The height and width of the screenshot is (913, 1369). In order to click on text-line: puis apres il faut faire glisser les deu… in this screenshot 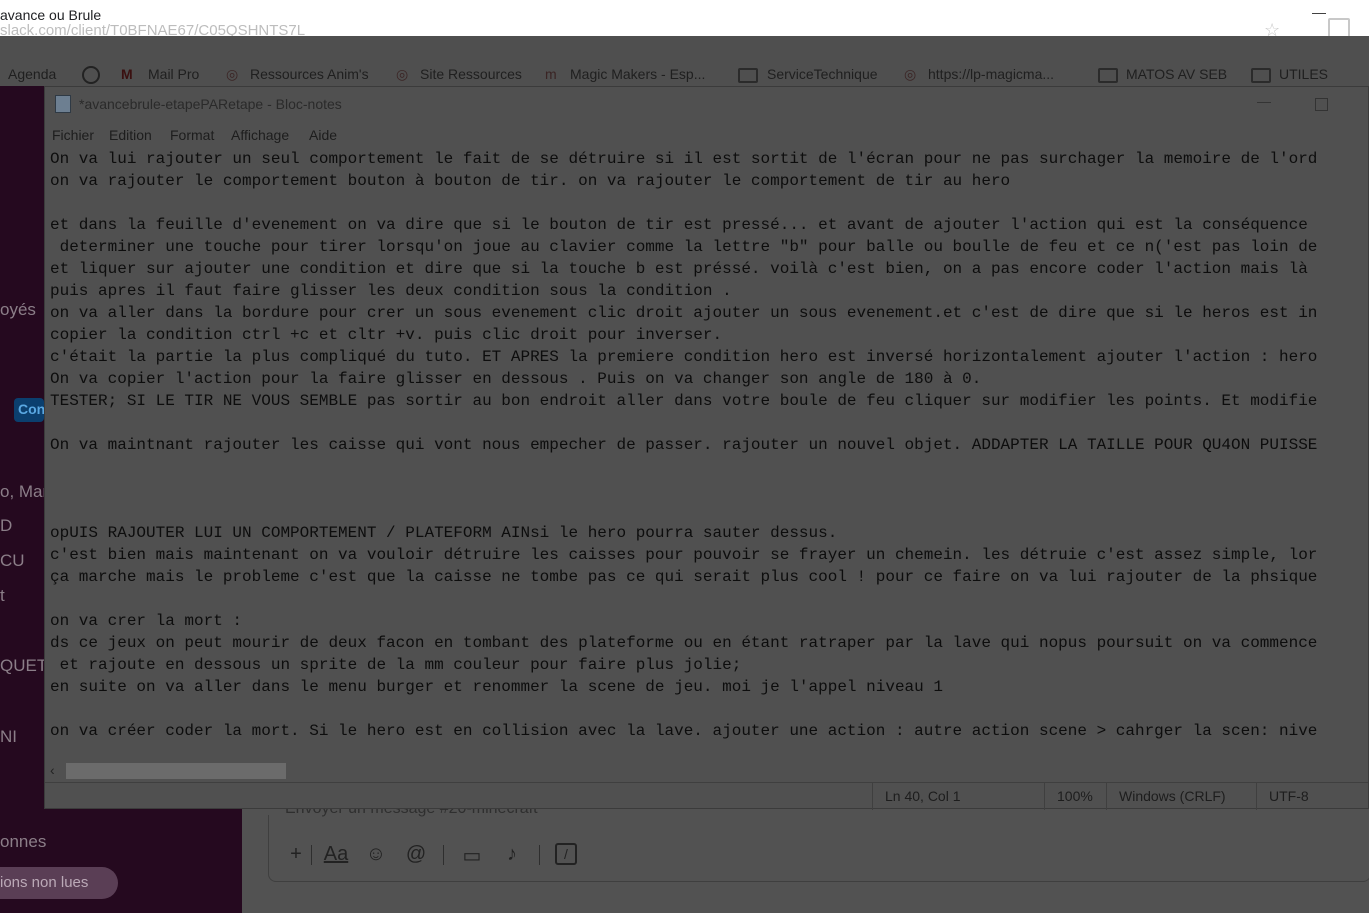, I will do `click(391, 291)`.